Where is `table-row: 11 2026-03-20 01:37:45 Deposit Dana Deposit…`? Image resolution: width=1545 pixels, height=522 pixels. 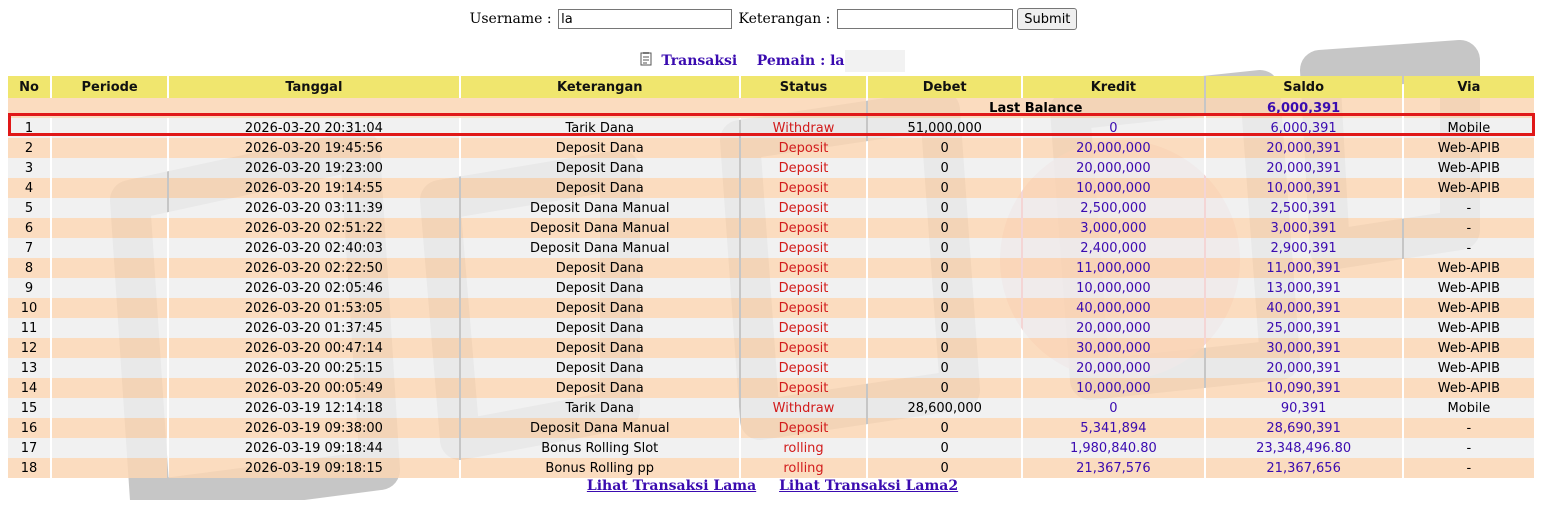 table-row: 11 2026-03-20 01:37:45 Deposit Dana Deposit… is located at coordinates (771, 328).